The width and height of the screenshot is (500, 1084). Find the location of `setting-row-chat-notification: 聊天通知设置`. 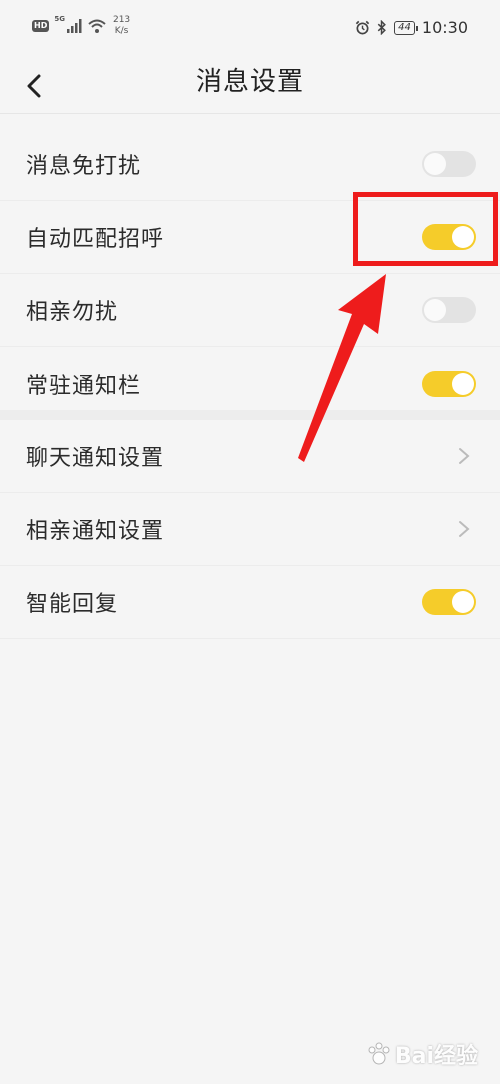

setting-row-chat-notification: 聊天通知设置 is located at coordinates (250, 456).